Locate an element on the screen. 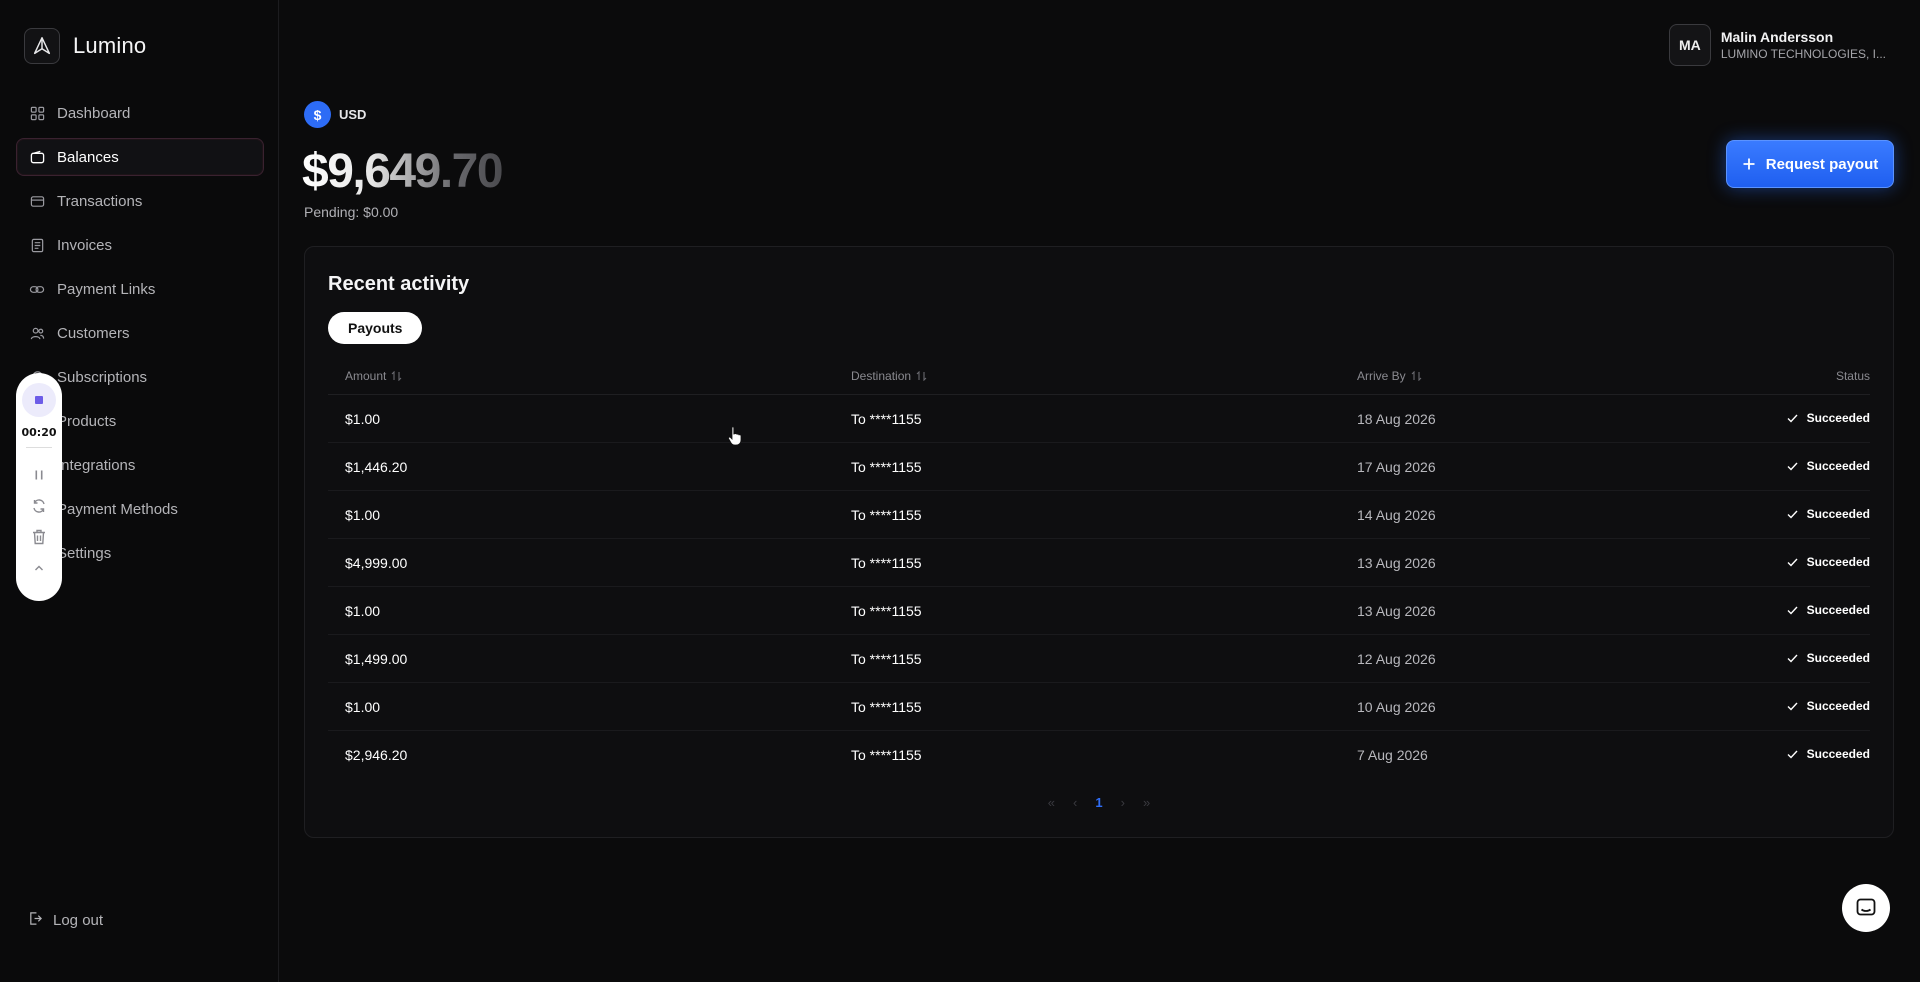 This screenshot has width=1920, height=982. table-row: $1.00 To ****1155 13 Aug 2026 Succeeded is located at coordinates (1099, 611).